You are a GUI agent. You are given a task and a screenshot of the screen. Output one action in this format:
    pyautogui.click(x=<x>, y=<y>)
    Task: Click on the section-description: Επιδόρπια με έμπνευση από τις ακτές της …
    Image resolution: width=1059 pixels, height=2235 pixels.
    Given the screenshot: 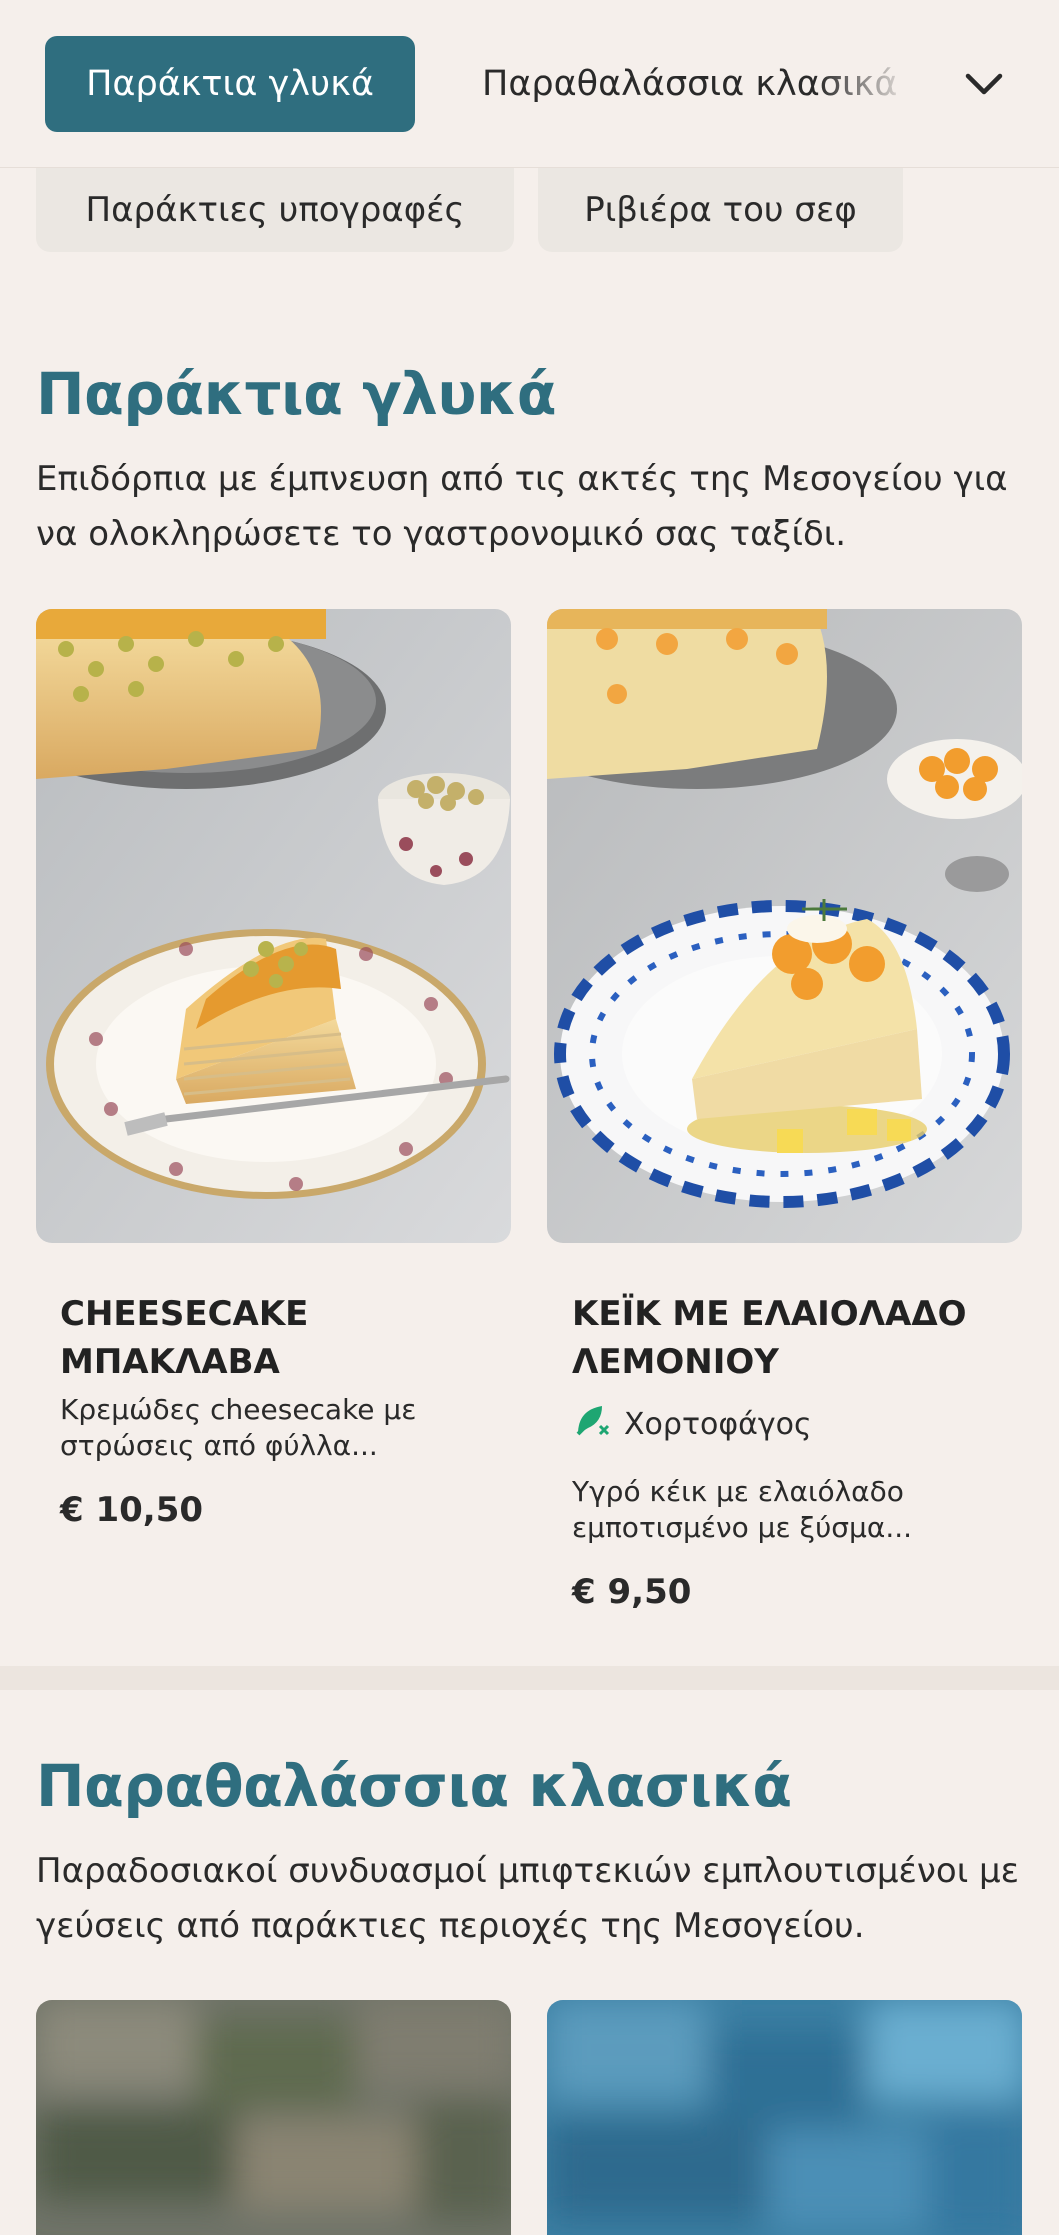 What is the action you would take?
    pyautogui.click(x=522, y=506)
    